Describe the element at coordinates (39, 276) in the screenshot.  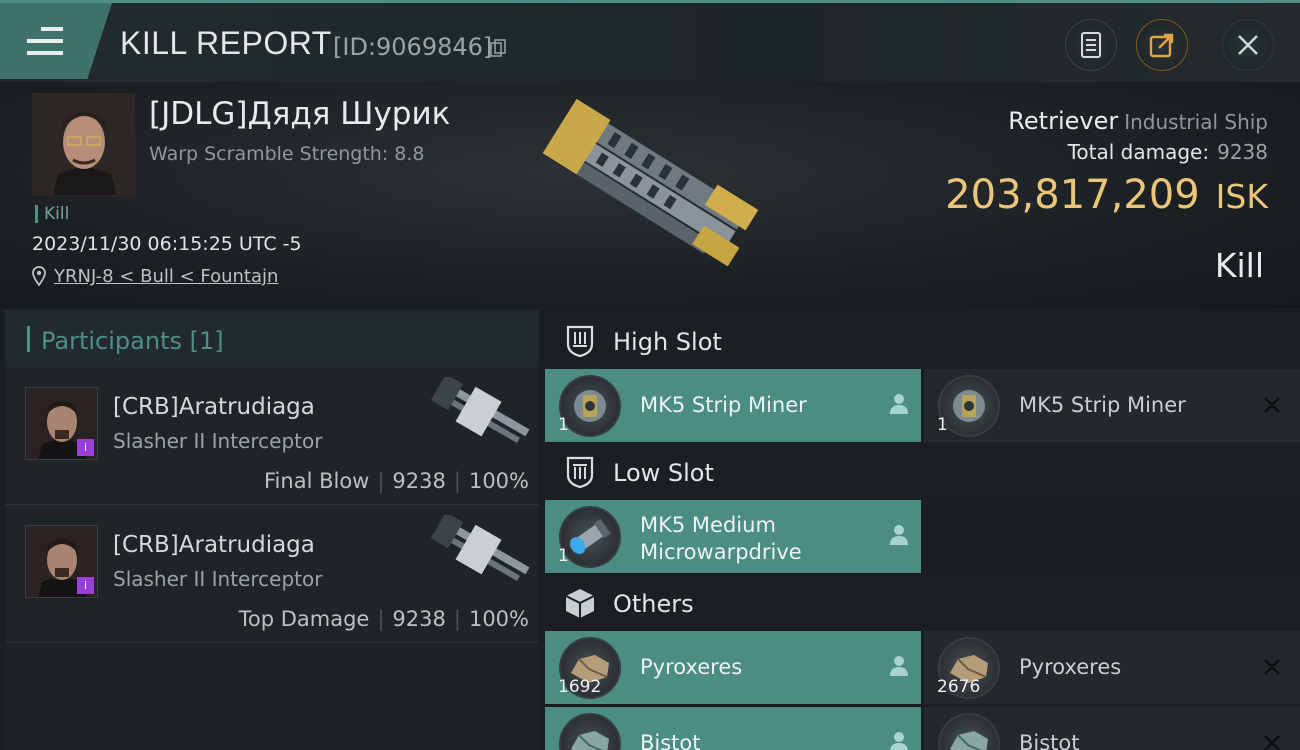
I see `location-pin-icon` at that location.